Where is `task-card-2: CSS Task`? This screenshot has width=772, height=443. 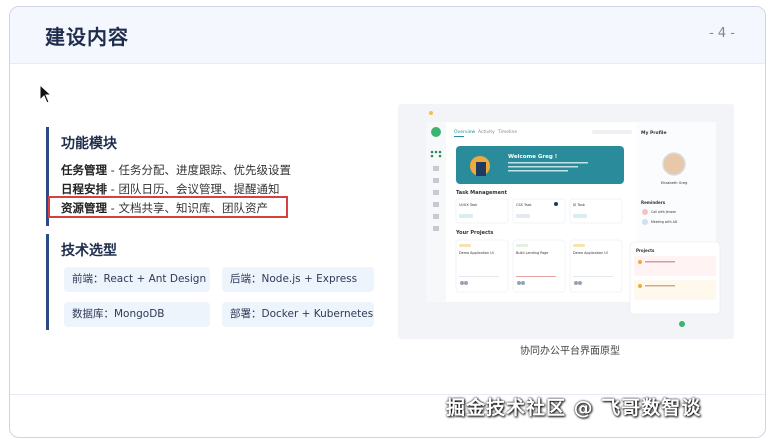
task-card-2: CSS Task is located at coordinates (524, 205).